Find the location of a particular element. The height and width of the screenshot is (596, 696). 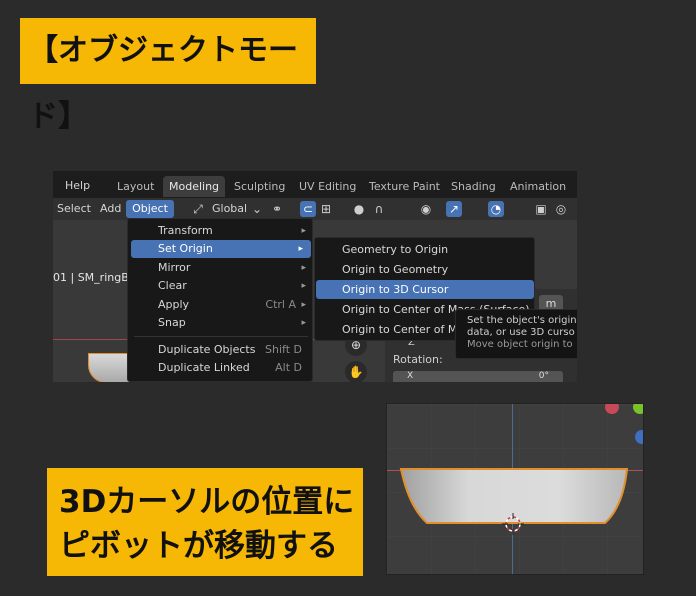

select-menu: Select is located at coordinates (74, 208).